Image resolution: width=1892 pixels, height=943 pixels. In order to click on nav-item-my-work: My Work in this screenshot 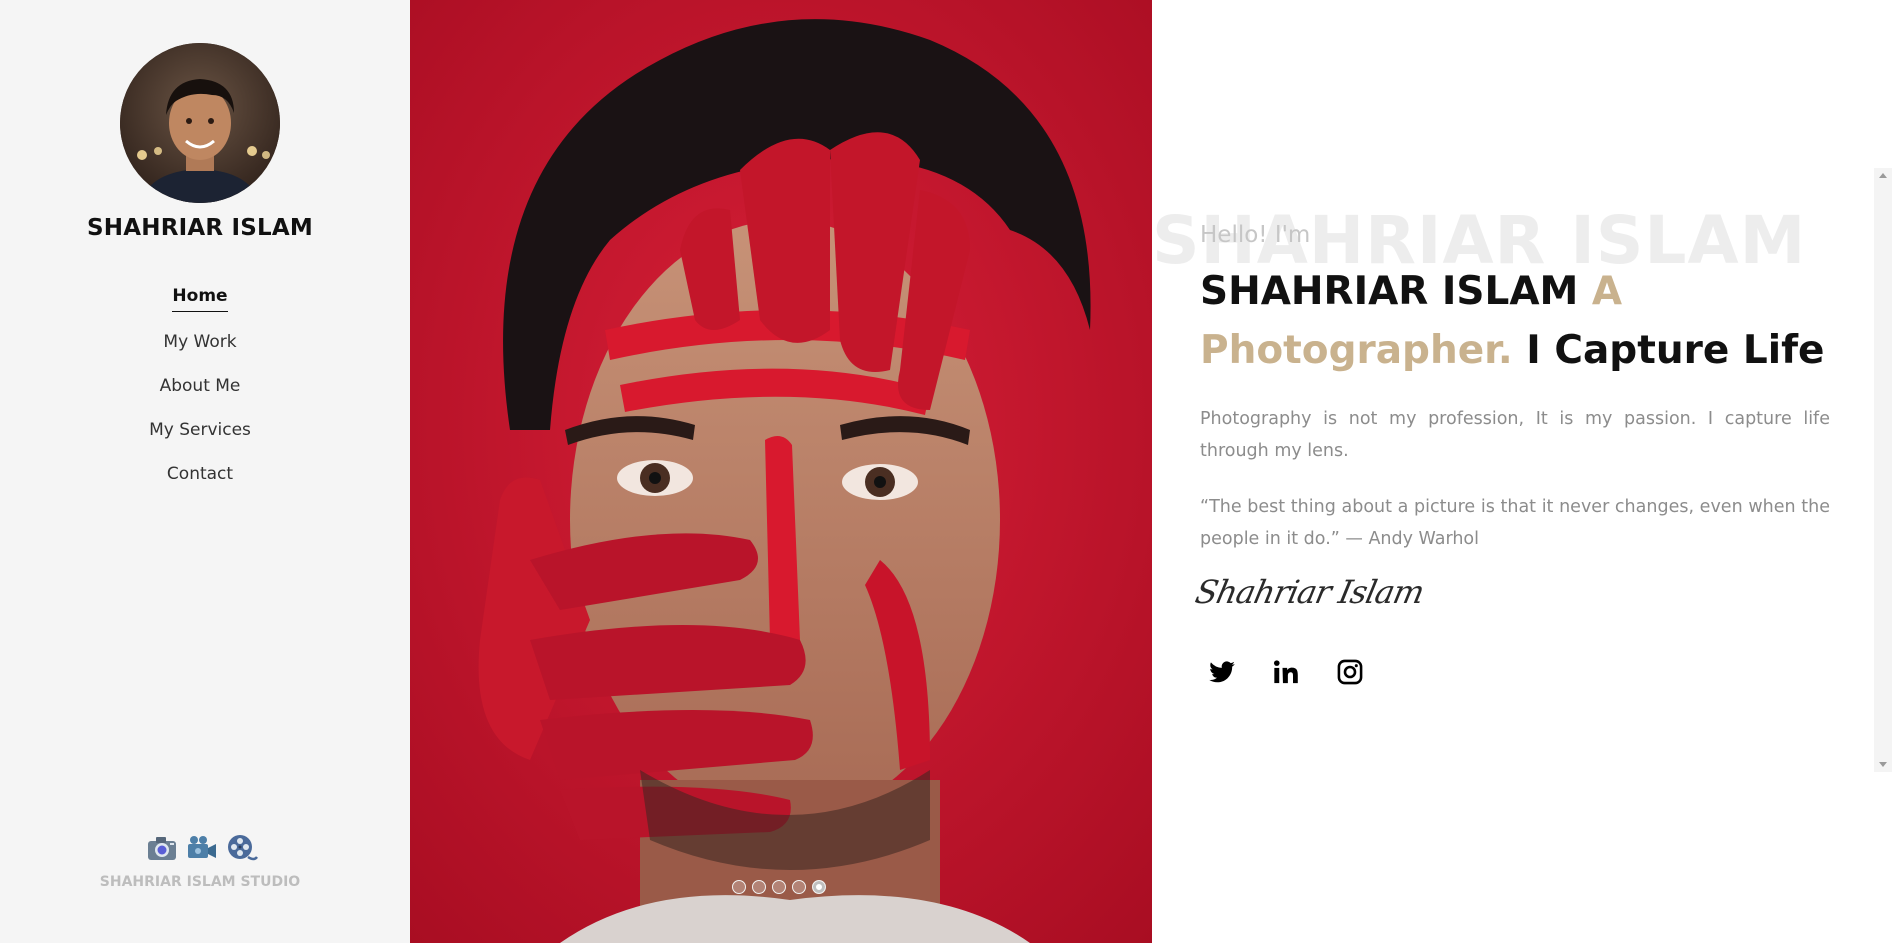, I will do `click(199, 343)`.